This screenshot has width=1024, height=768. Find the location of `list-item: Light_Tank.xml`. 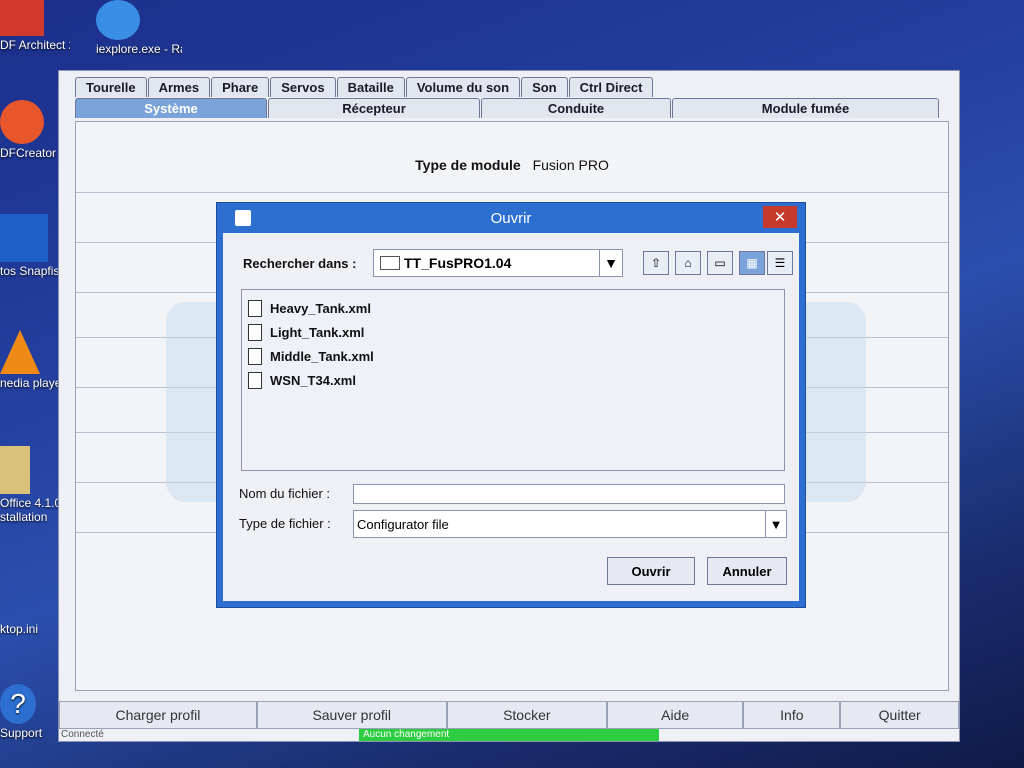

list-item: Light_Tank.xml is located at coordinates (513, 332).